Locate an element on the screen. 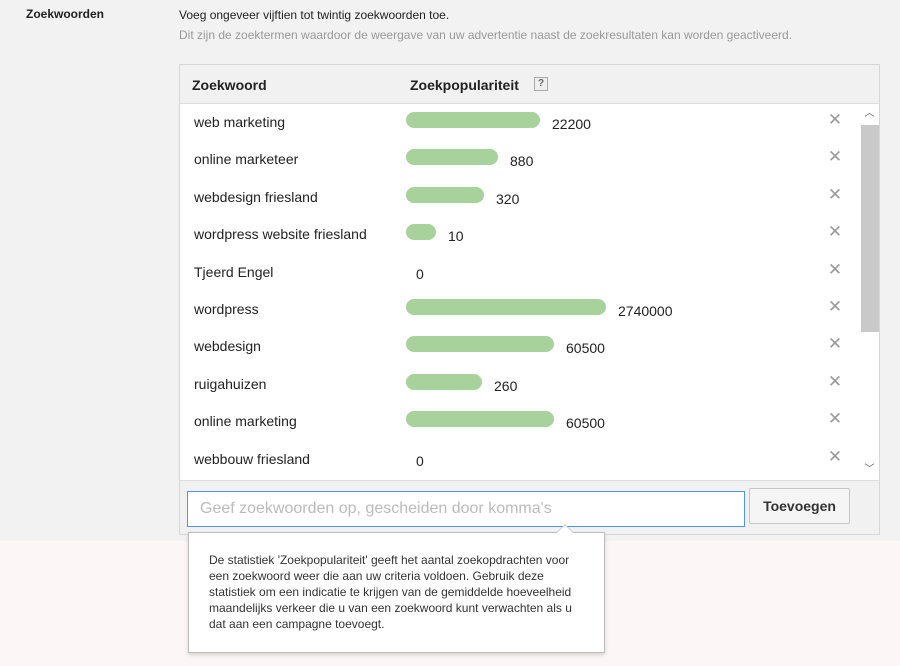 The image size is (900, 666). keyword-row: web marketing 22200 ✕ is located at coordinates (520, 122).